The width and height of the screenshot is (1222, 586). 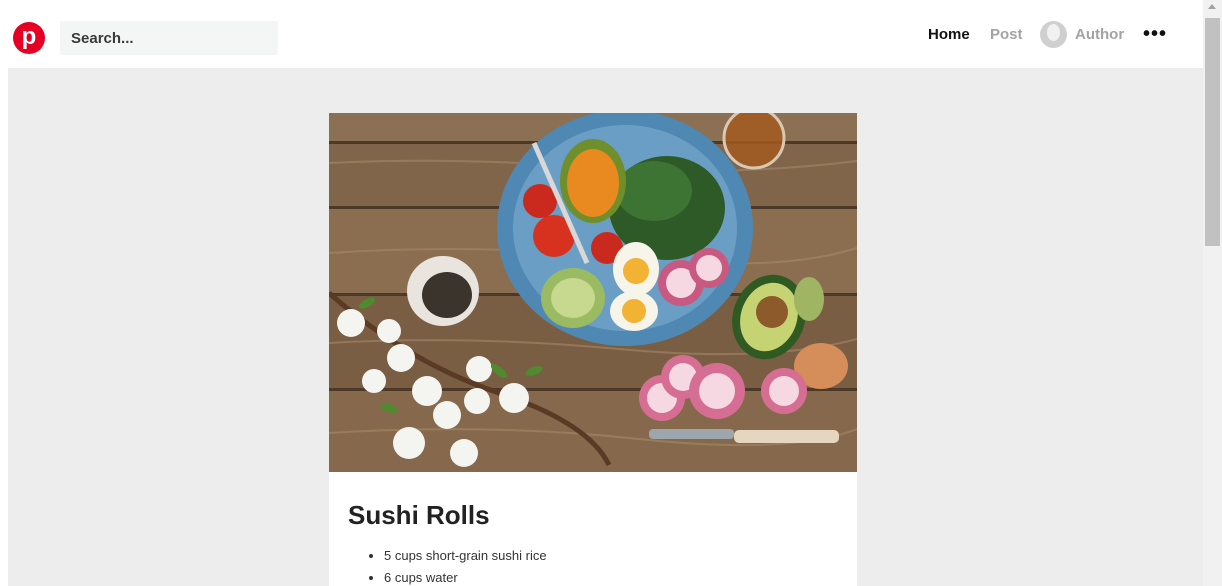 What do you see at coordinates (1212, 6) in the screenshot?
I see `scroll-up-arrow-icon` at bounding box center [1212, 6].